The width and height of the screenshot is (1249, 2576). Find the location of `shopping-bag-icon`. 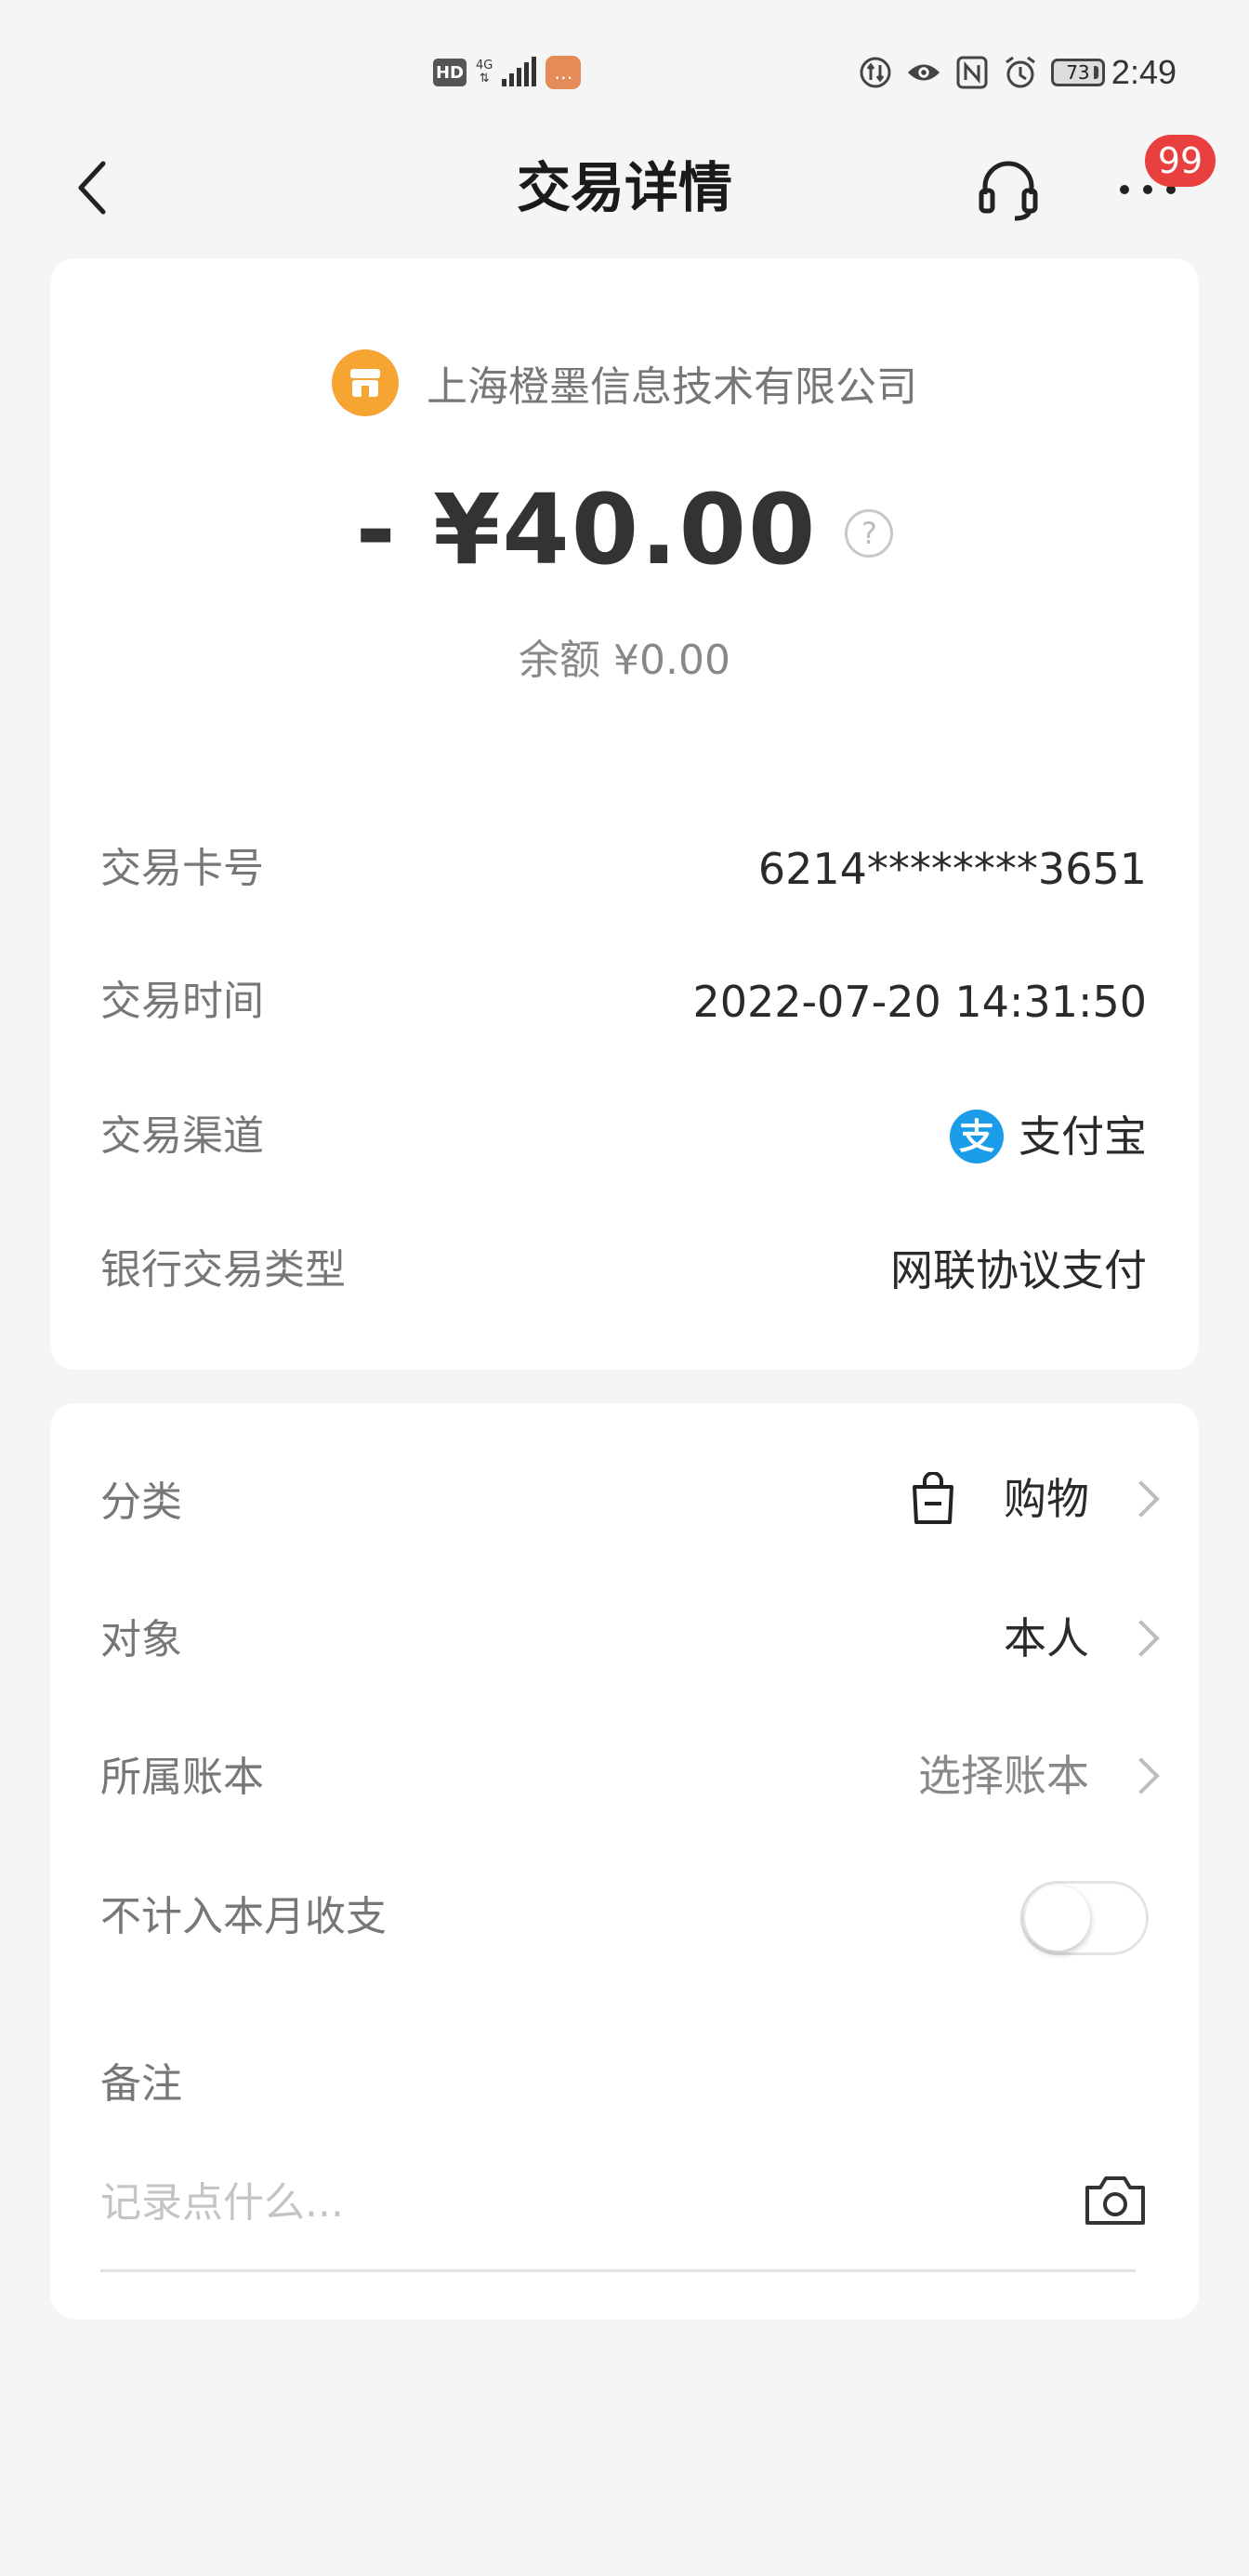

shopping-bag-icon is located at coordinates (933, 1498).